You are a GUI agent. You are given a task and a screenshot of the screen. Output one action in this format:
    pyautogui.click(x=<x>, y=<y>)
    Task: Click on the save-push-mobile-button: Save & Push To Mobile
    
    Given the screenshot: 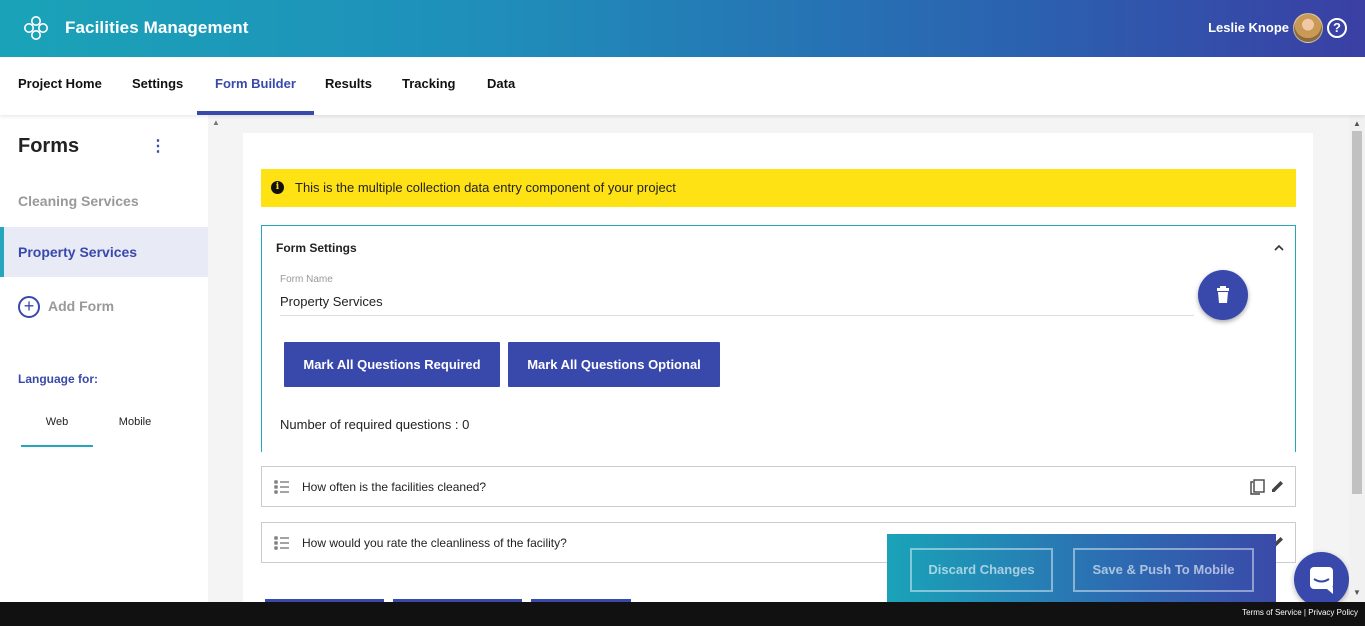 What is the action you would take?
    pyautogui.click(x=1163, y=570)
    